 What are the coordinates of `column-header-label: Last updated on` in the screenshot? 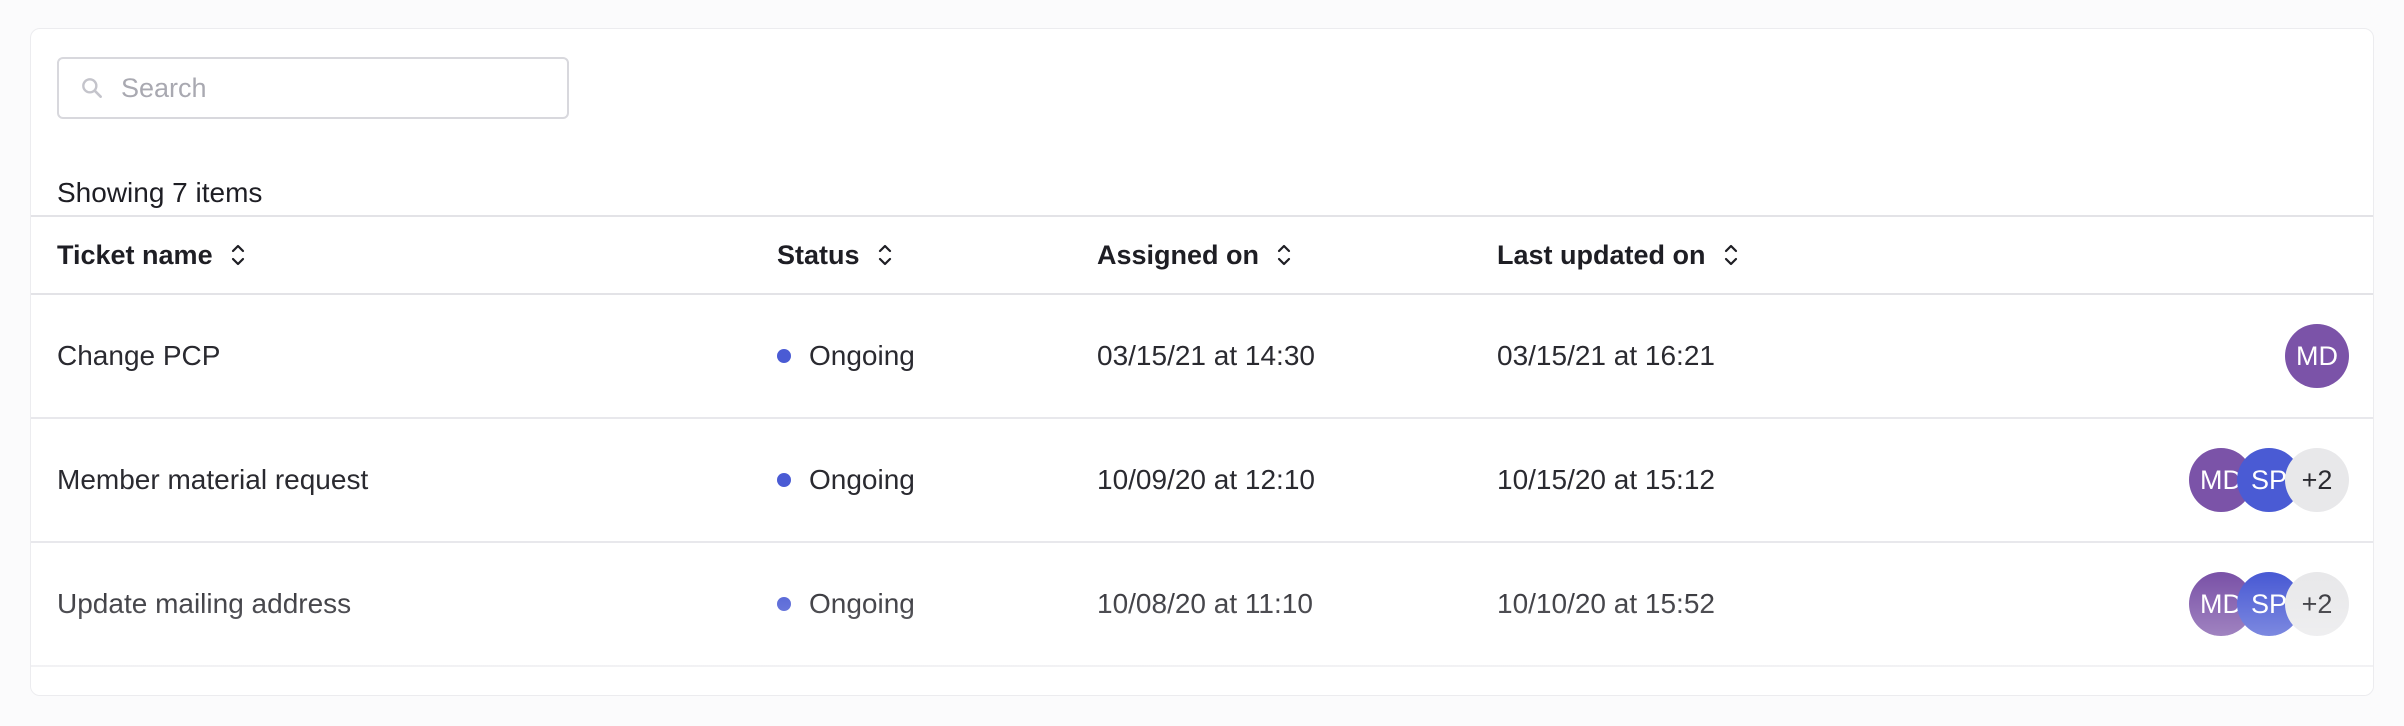 It's located at (1601, 254).